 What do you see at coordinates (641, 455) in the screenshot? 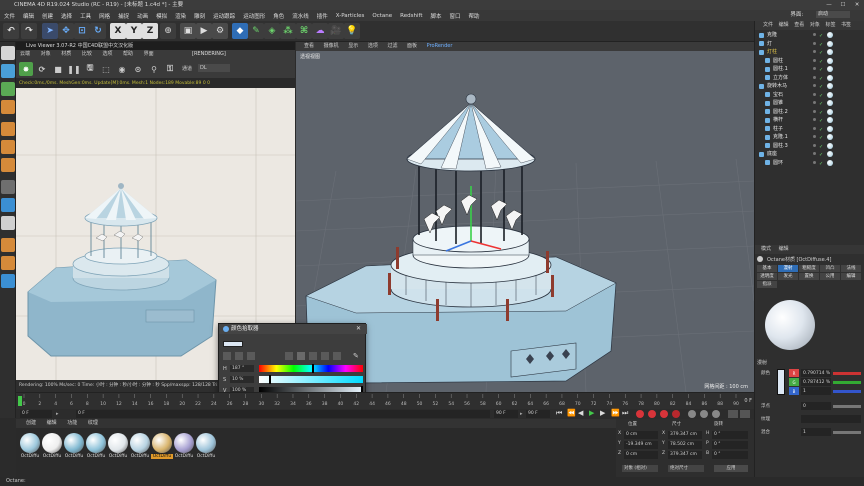
I see `position-field: 0 cm` at bounding box center [641, 455].